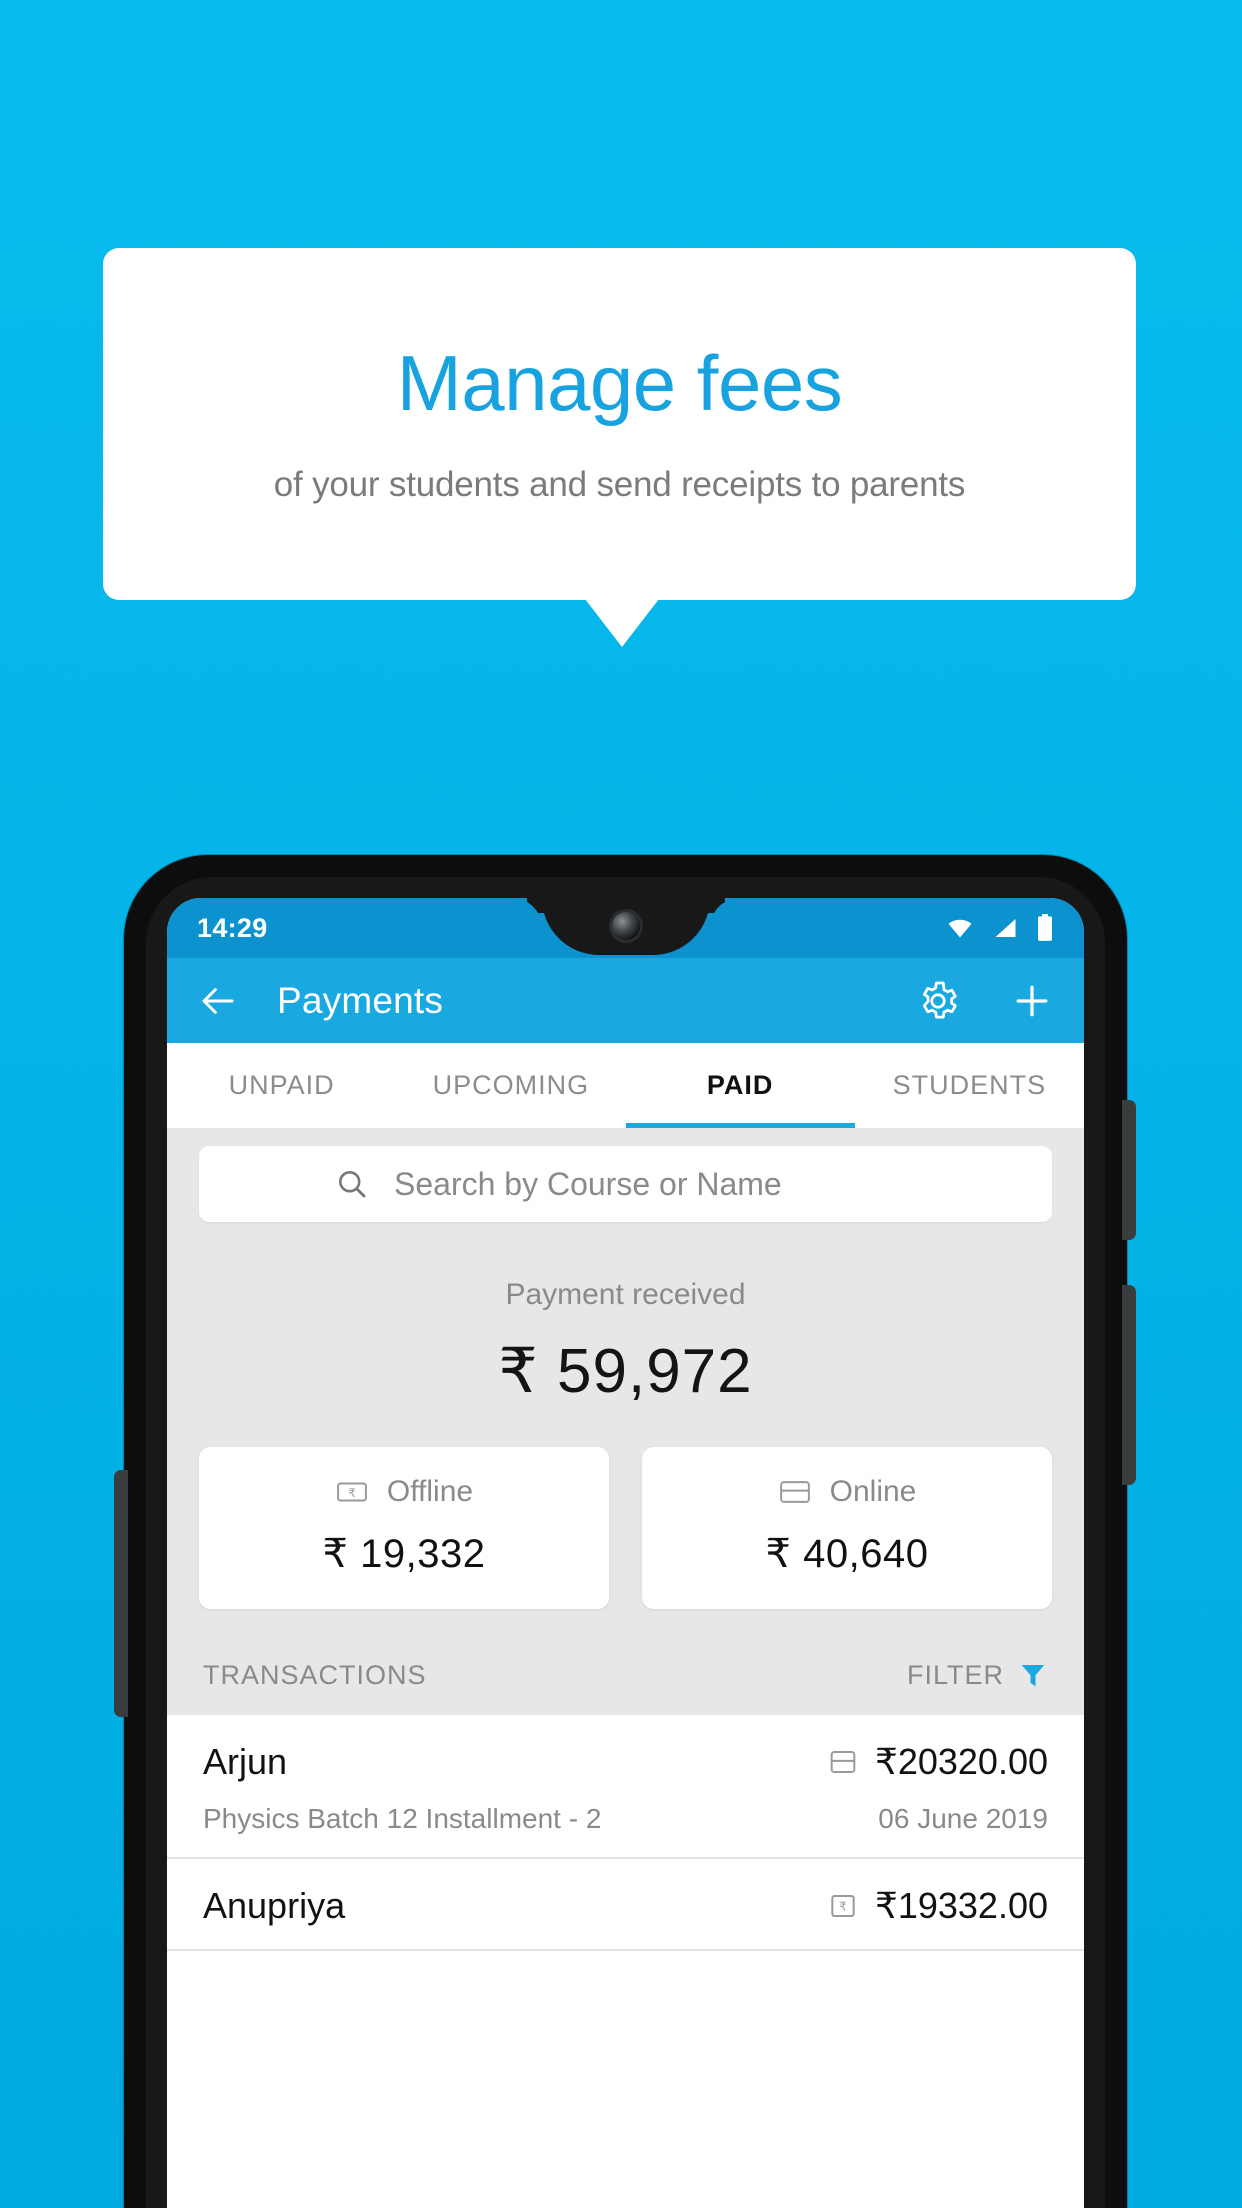  Describe the element at coordinates (245, 1761) in the screenshot. I see `transaction-name: Arjun` at that location.